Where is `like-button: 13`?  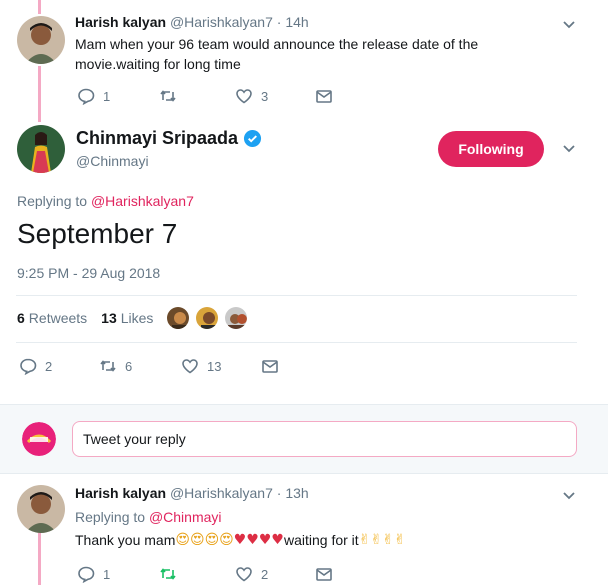
like-button: 13 is located at coordinates (221, 366).